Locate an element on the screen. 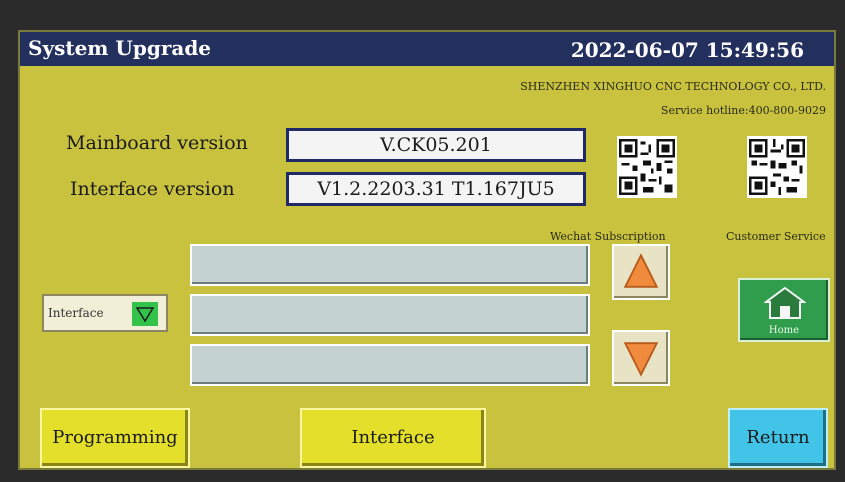  customer-service-qr-label: Customer Service is located at coordinates (776, 236).